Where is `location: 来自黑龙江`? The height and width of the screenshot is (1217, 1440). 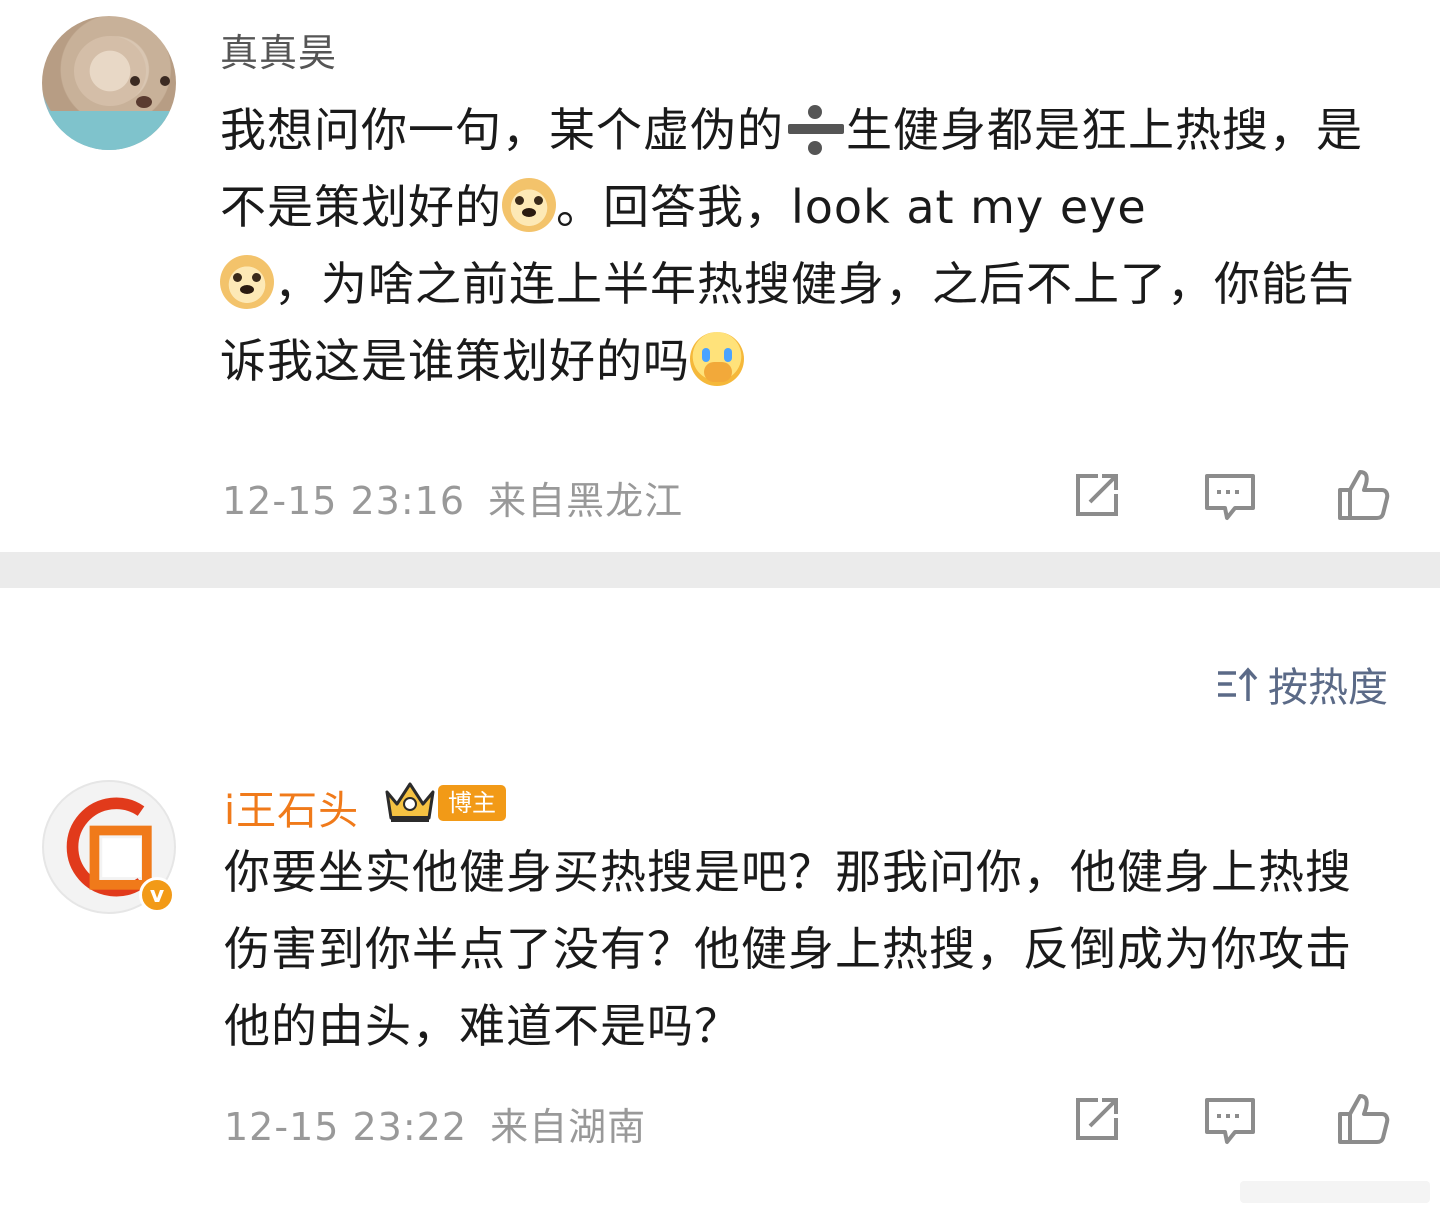 location: 来自黑龙江 is located at coordinates (586, 501).